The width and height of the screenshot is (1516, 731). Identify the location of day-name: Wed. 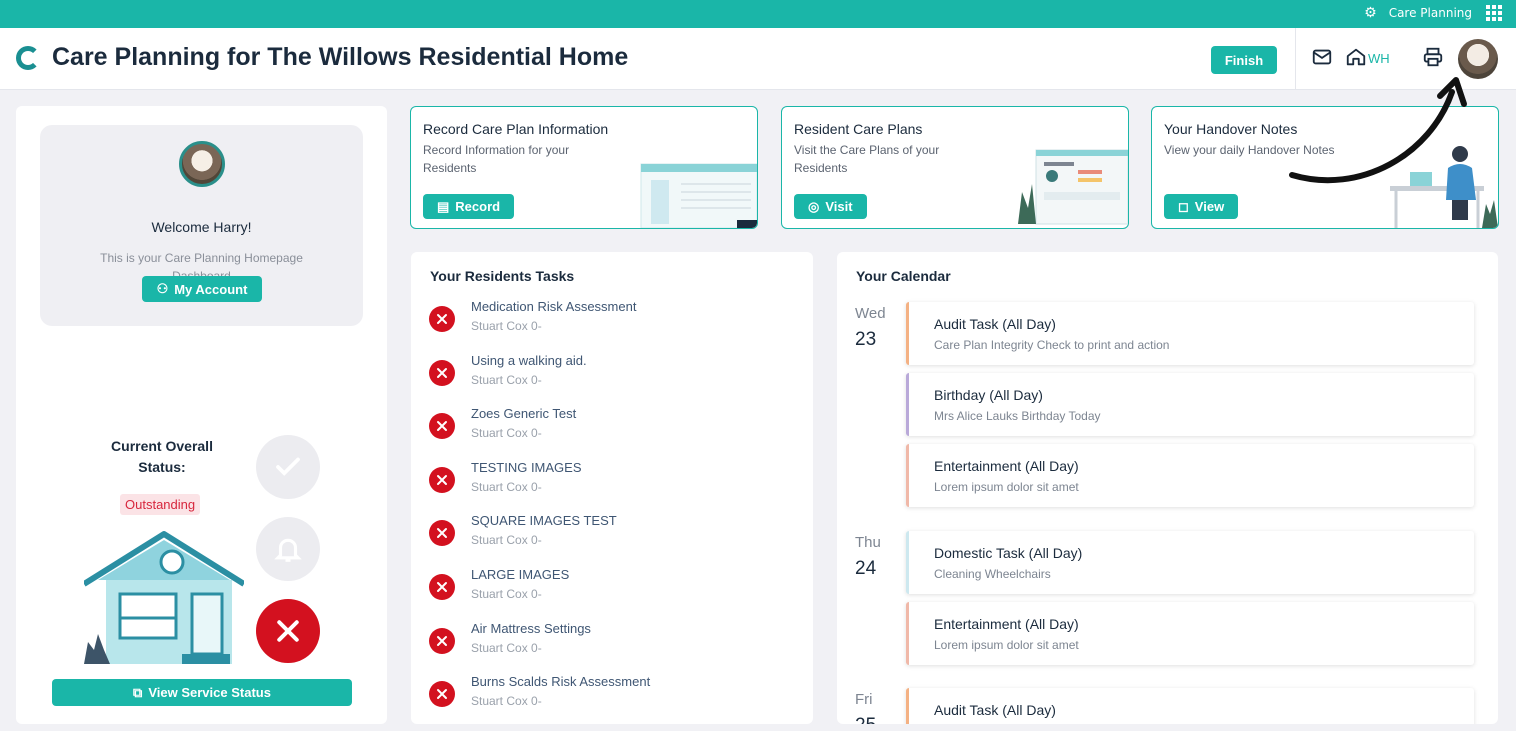
(870, 313).